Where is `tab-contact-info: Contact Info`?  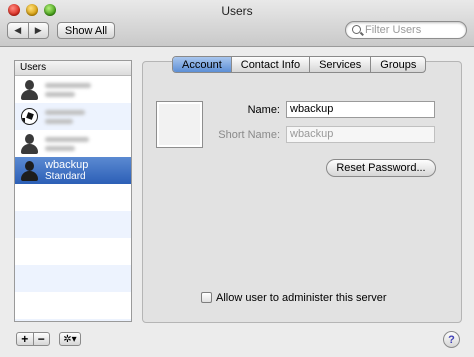
tab-contact-info: Contact Info is located at coordinates (269, 64).